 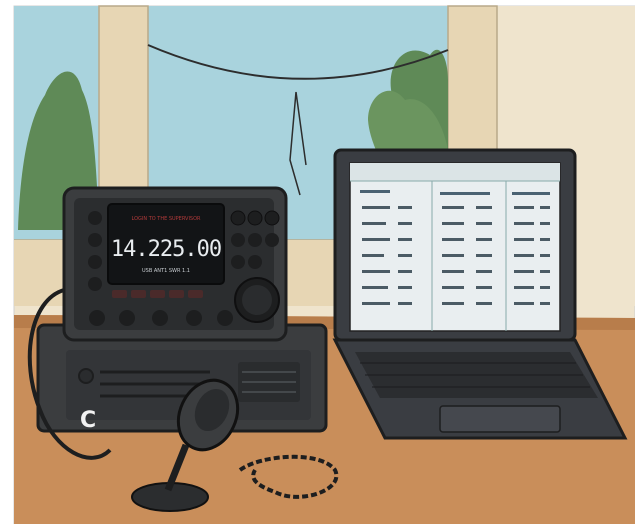 I want to click on radio-frequency: 14.225.00, so click(x=166, y=249).